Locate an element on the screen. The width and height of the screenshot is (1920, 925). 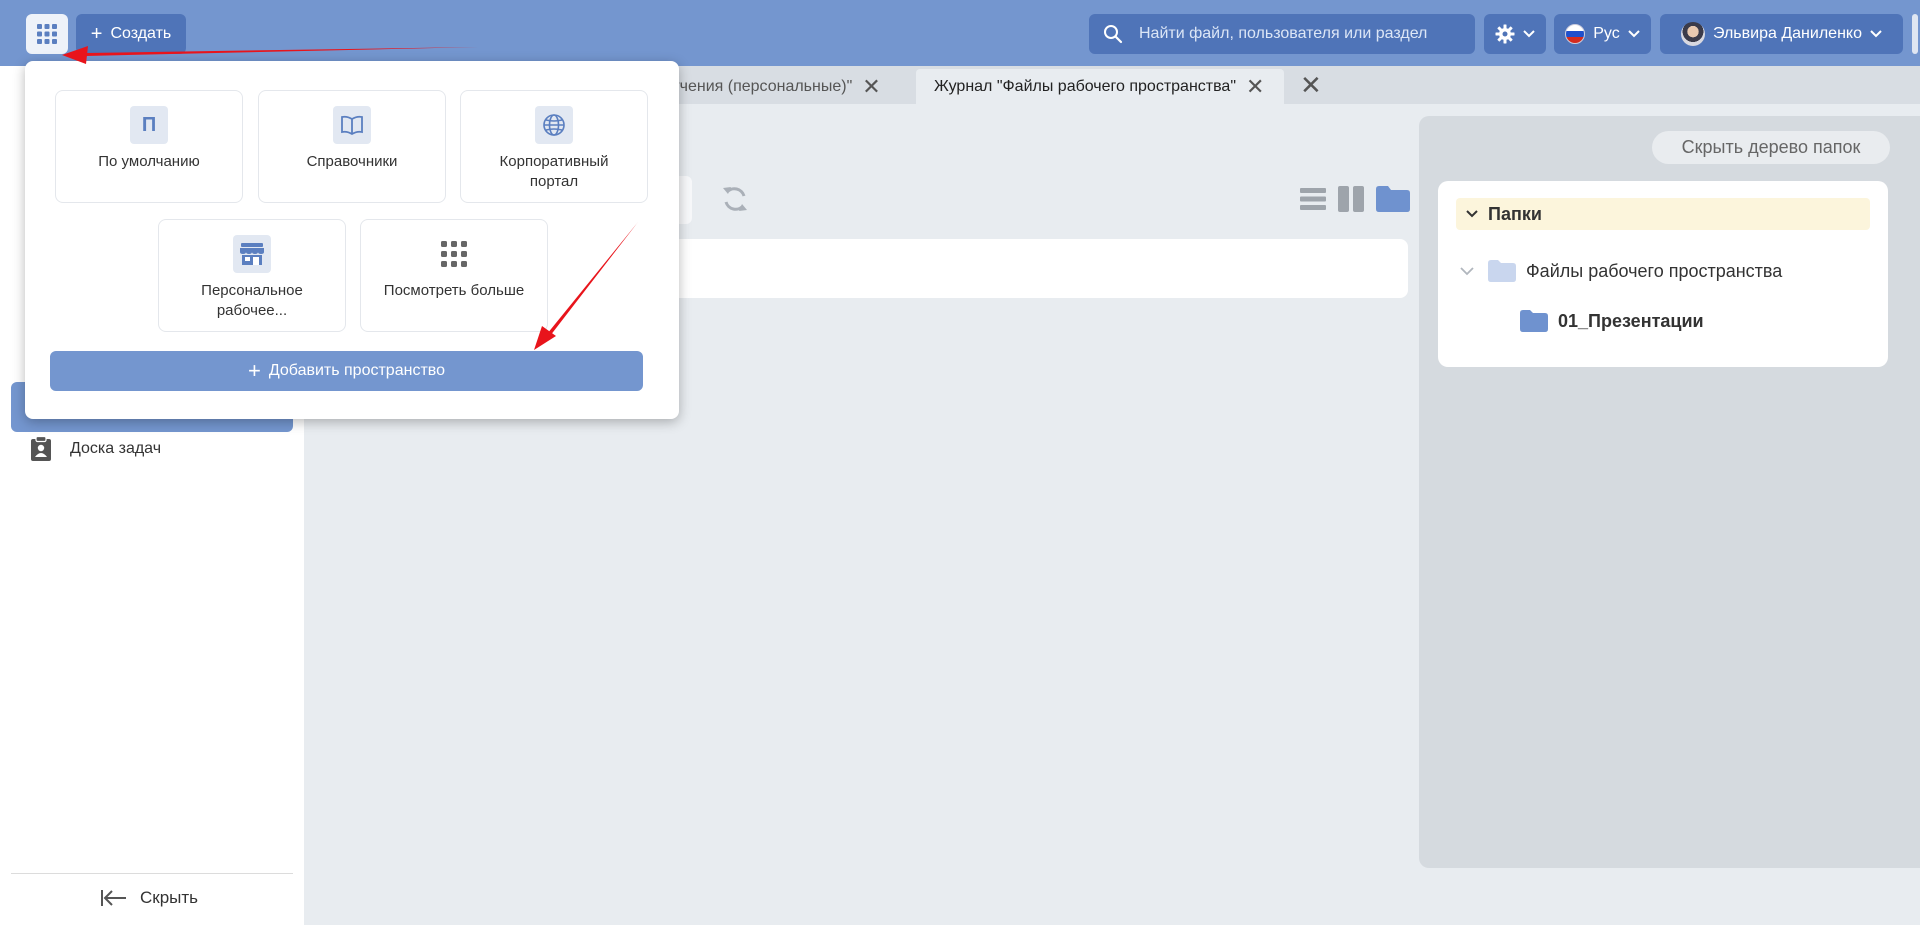
language-selector: Рус is located at coordinates (1602, 34).